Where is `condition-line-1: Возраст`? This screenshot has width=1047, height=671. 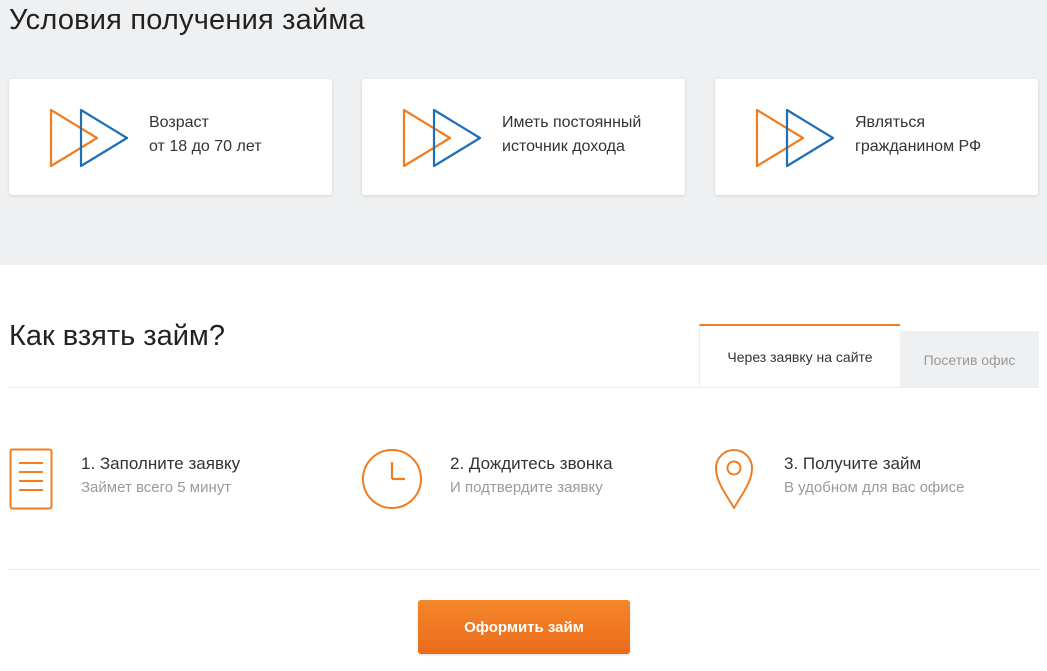
condition-line-1: Возраст is located at coordinates (179, 122).